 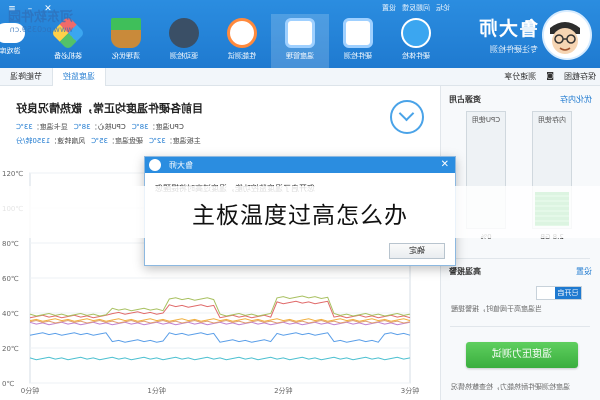 I want to click on tab-temperature-monitor: 温度监控, so click(x=79, y=77).